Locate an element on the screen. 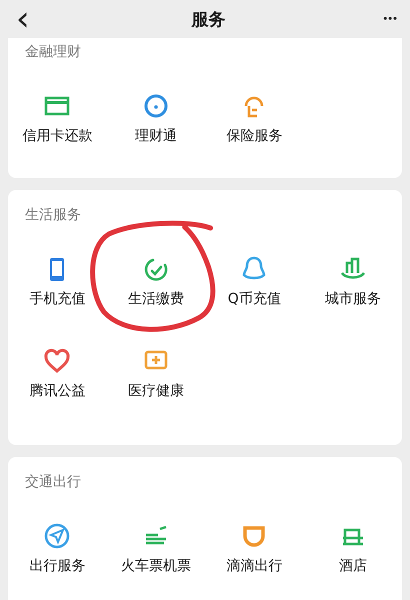 The width and height of the screenshot is (410, 600). service-label: 火车票机票 is located at coordinates (155, 566).